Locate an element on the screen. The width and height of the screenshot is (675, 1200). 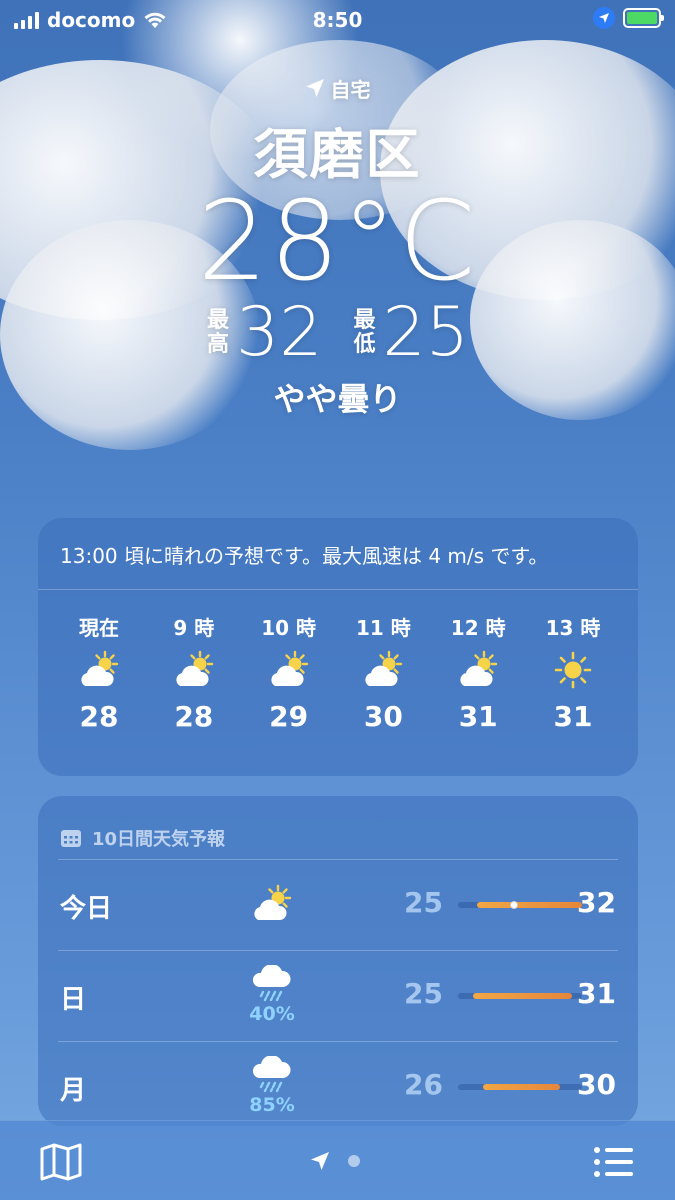
current-temp-marker is located at coordinates (513, 905).